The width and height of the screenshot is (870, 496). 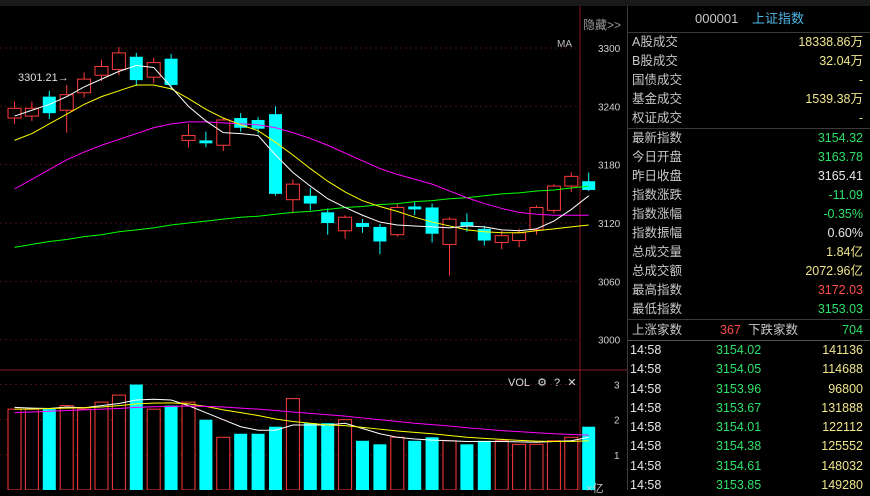 I want to click on stat-value: 3165.41, so click(x=840, y=176).